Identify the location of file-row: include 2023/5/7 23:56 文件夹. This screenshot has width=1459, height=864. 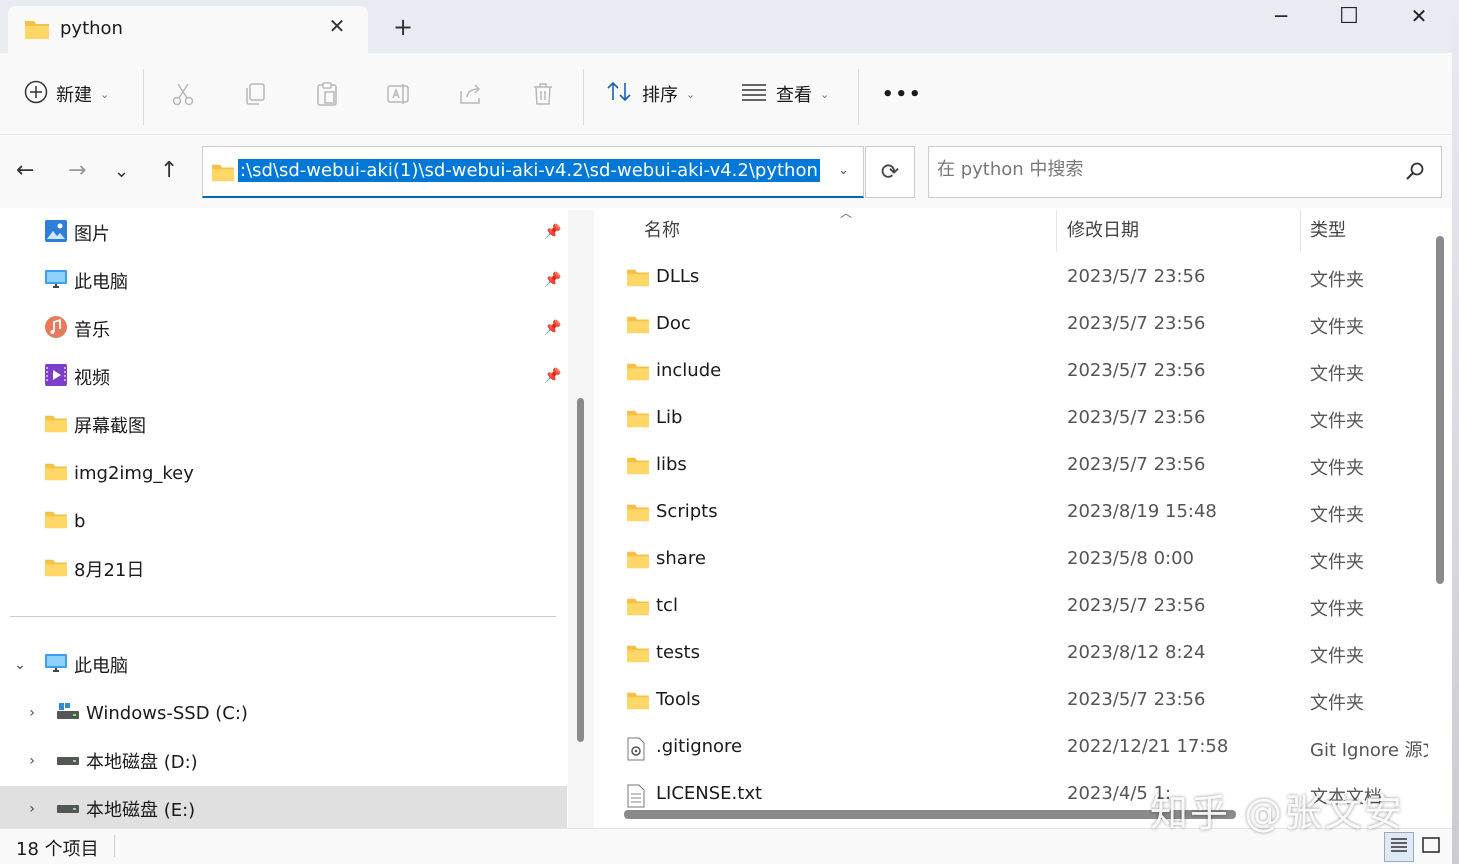
(1031, 372).